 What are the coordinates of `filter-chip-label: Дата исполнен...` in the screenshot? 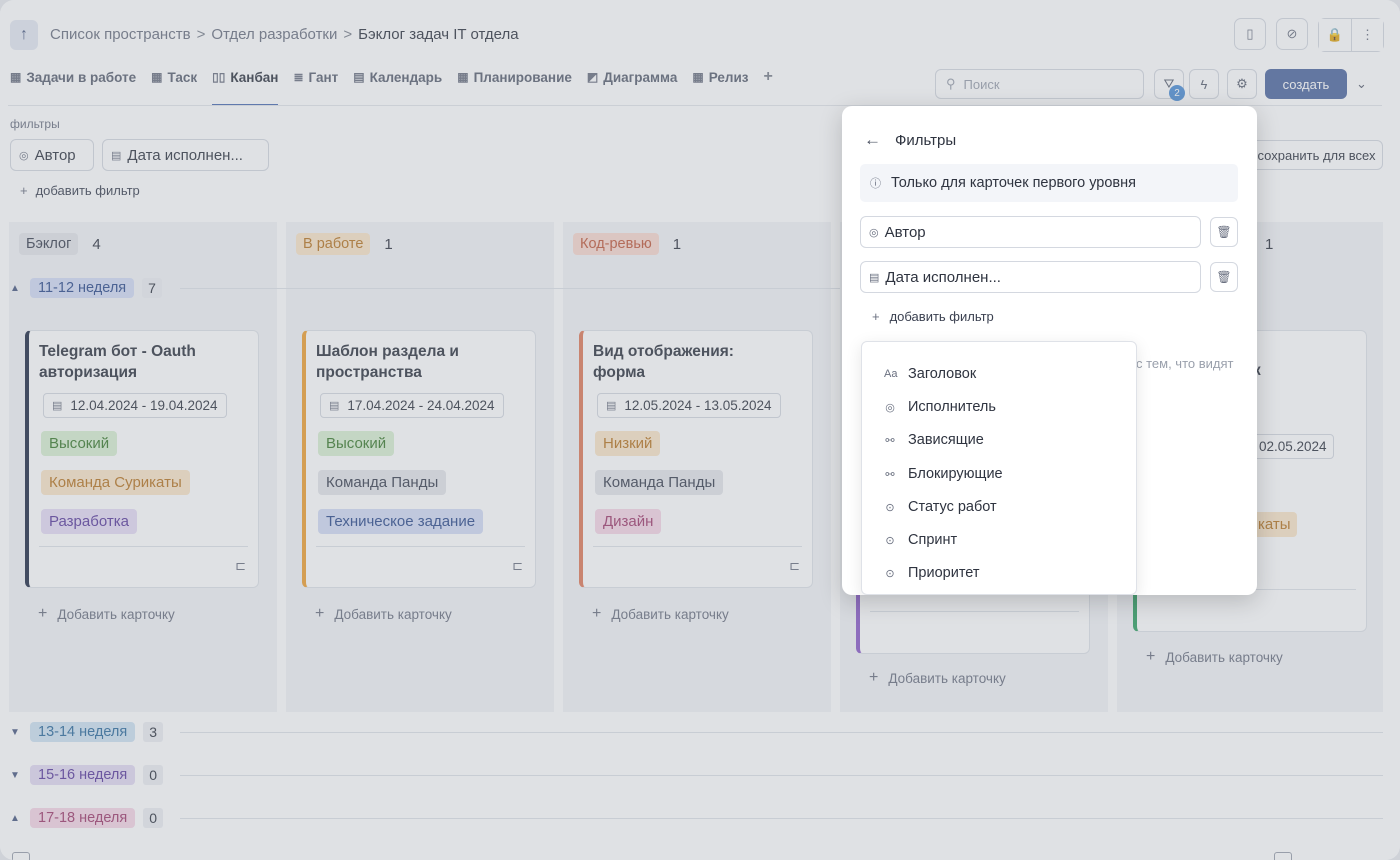 It's located at (185, 155).